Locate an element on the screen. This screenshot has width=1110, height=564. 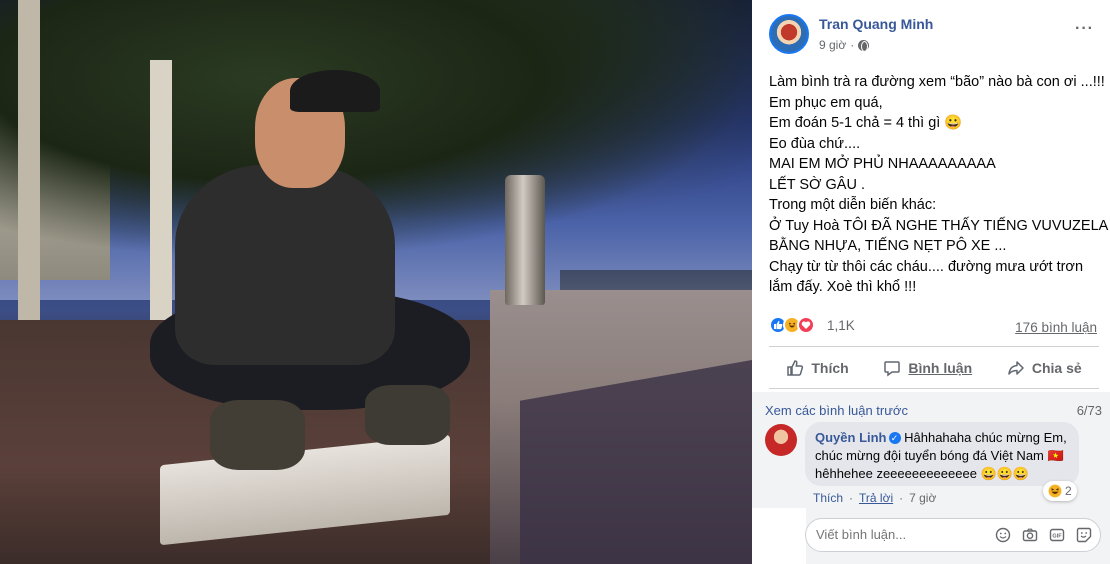
photo-pole is located at coordinates (29, 162).